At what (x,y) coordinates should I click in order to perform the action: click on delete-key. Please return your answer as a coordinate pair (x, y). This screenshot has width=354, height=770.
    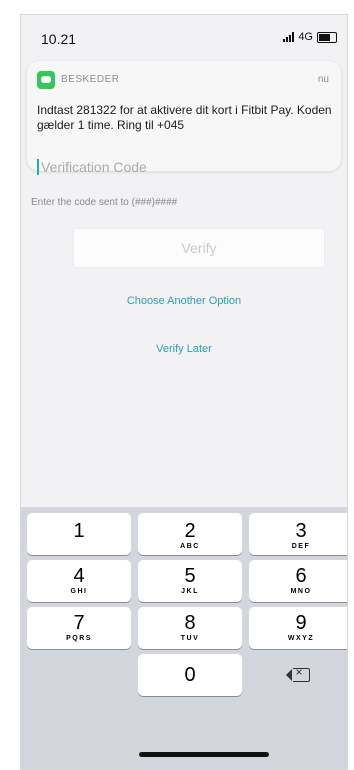
    Looking at the image, I should click on (298, 675).